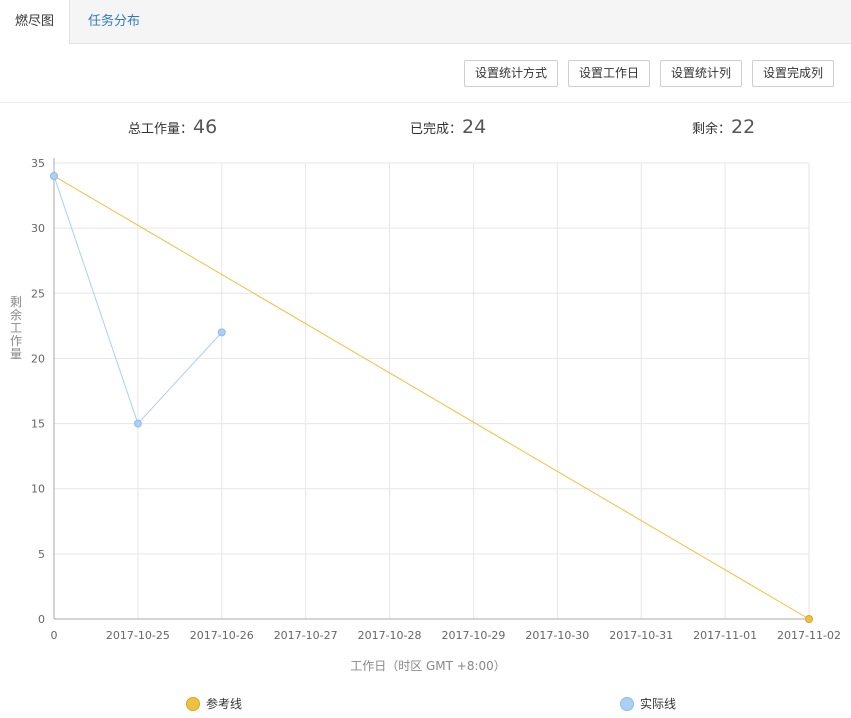 Image resolution: width=851 pixels, height=718 pixels. I want to click on series-line-actual, so click(138, 300).